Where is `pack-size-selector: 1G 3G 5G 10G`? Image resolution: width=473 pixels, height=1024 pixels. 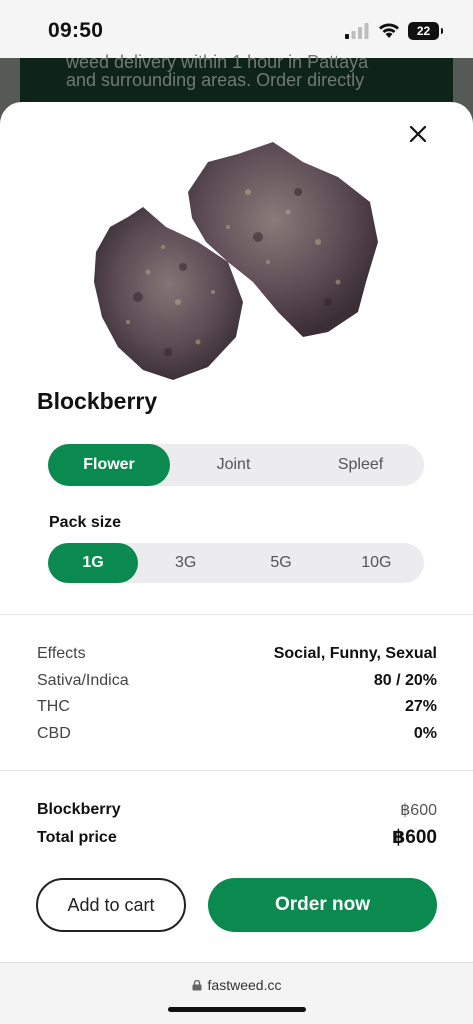
pack-size-selector: 1G 3G 5G 10G is located at coordinates (236, 563).